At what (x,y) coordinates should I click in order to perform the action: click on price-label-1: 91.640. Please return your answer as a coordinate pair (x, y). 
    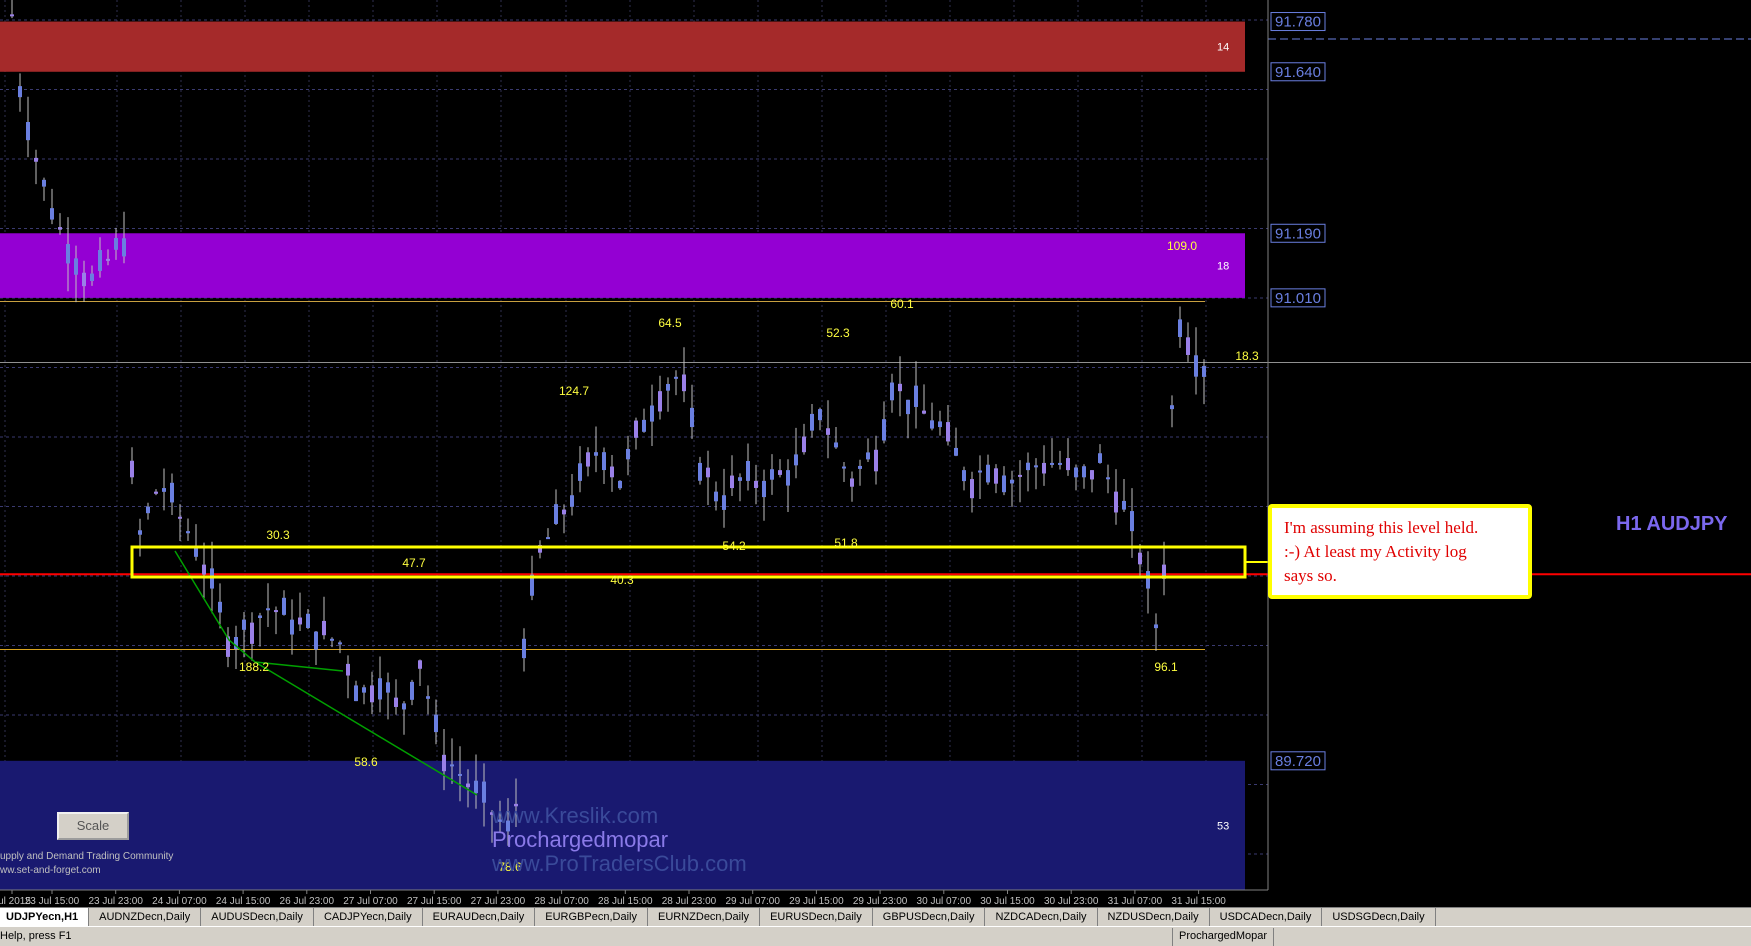
    Looking at the image, I should click on (1298, 72).